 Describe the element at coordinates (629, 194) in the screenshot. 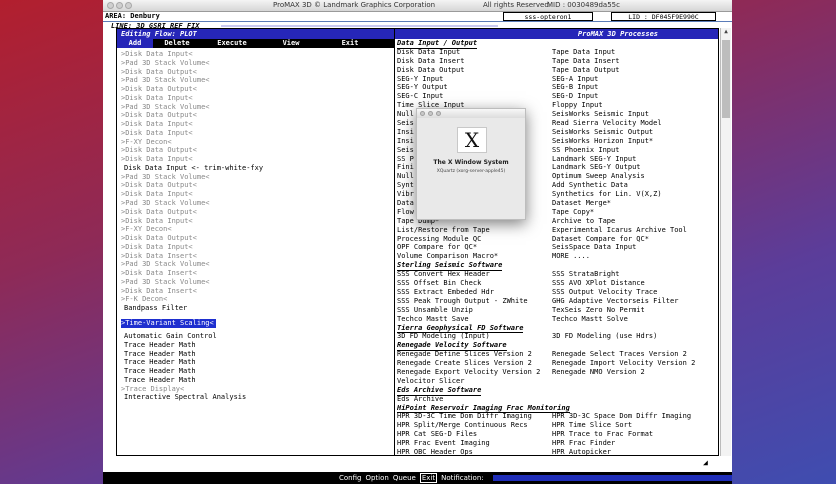

I see `process-item: Synthetics for Lin. V(X,Z)` at that location.